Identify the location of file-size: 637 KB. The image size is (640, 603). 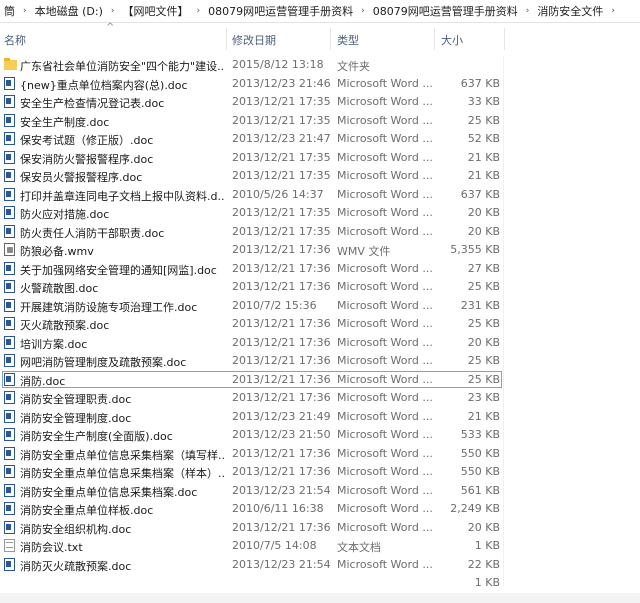
(480, 194).